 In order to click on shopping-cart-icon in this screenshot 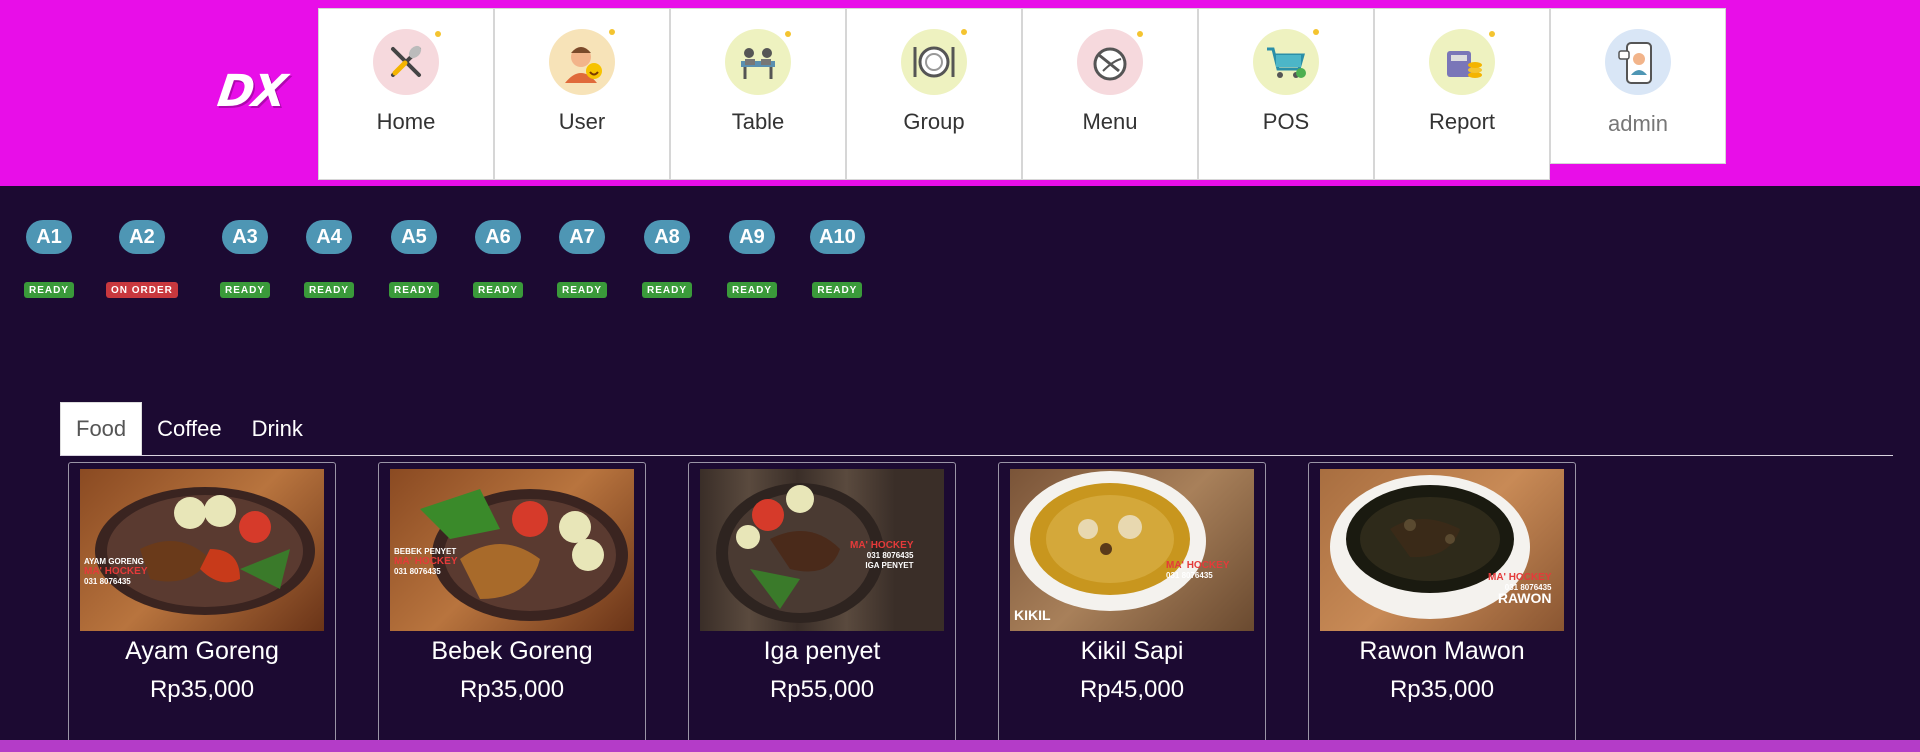, I will do `click(1286, 62)`.